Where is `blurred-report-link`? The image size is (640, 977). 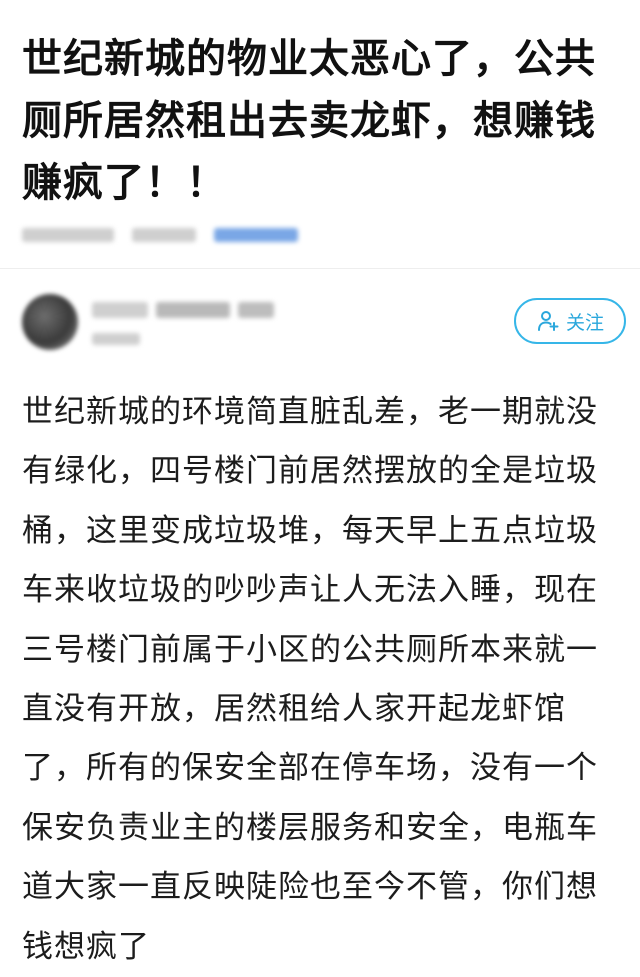 blurred-report-link is located at coordinates (256, 235).